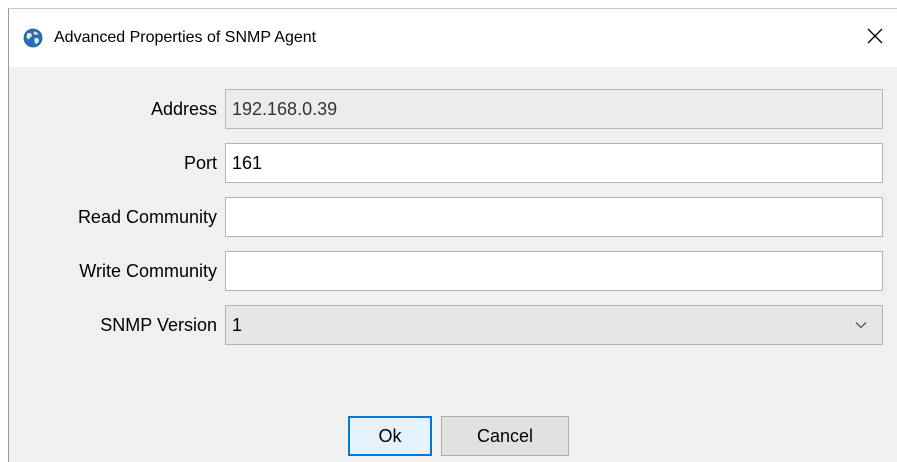  Describe the element at coordinates (554, 109) in the screenshot. I see `address-field` at that location.